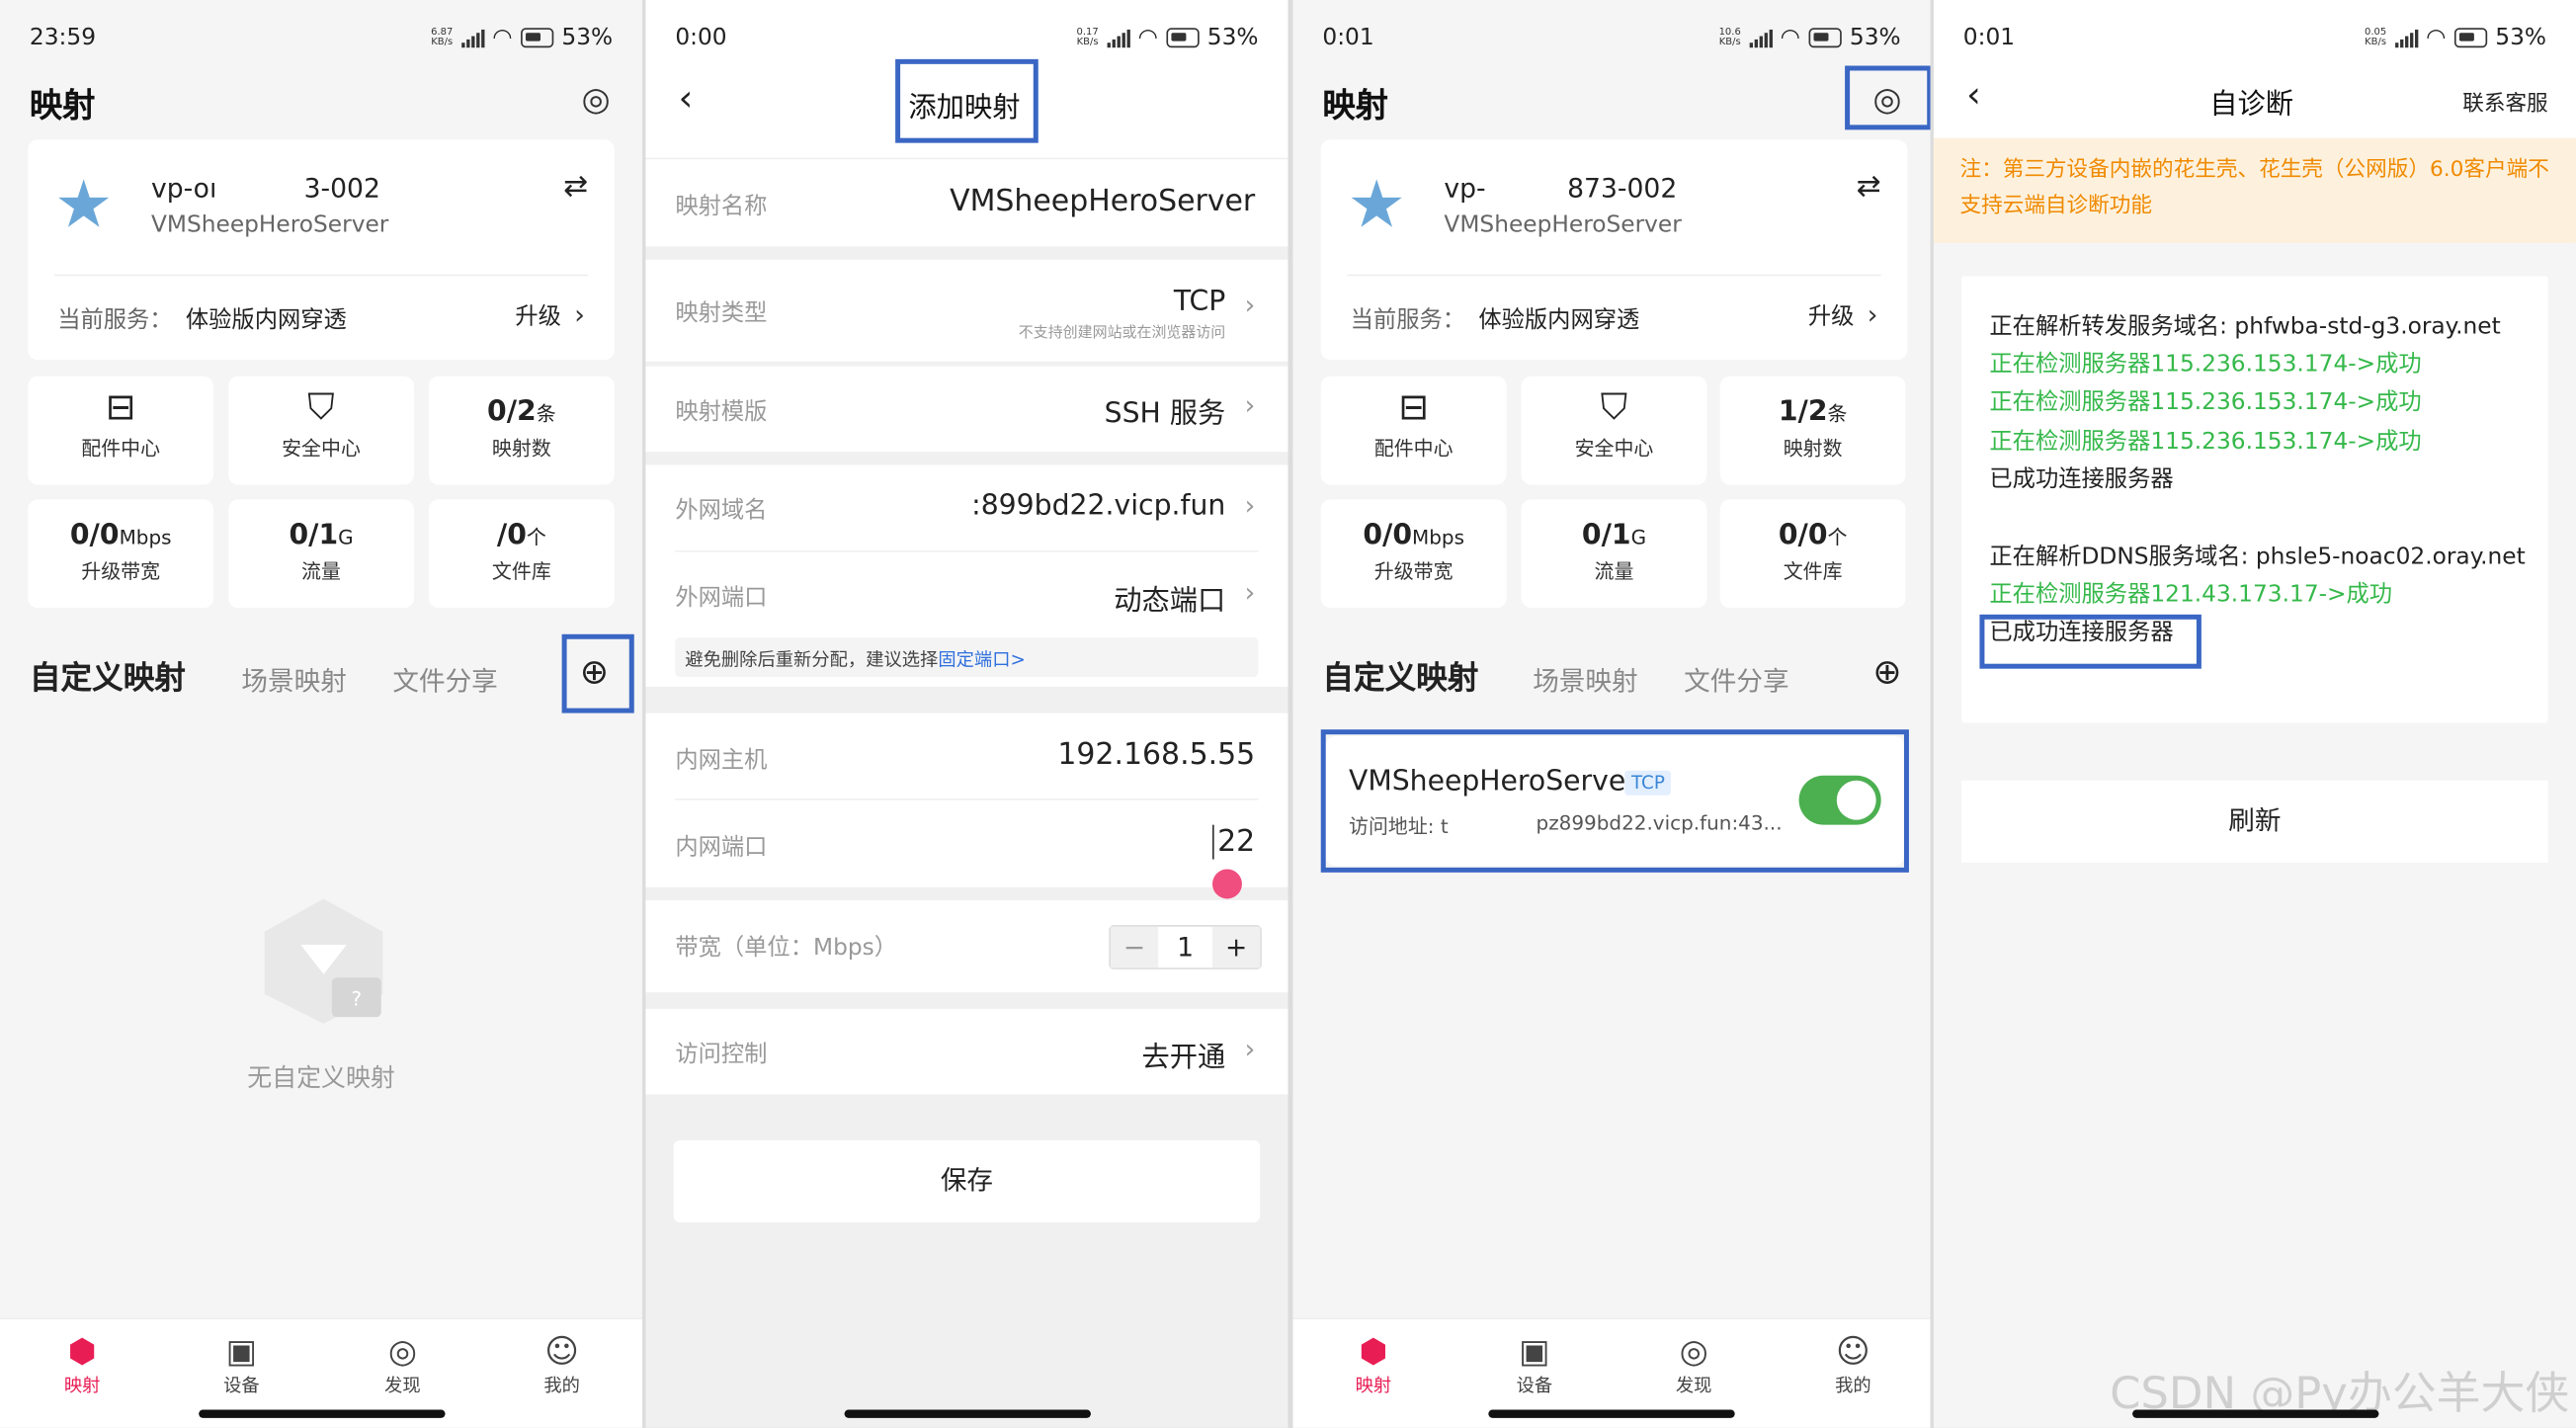  Describe the element at coordinates (1226, 884) in the screenshot. I see `text-cursor-handle` at that location.